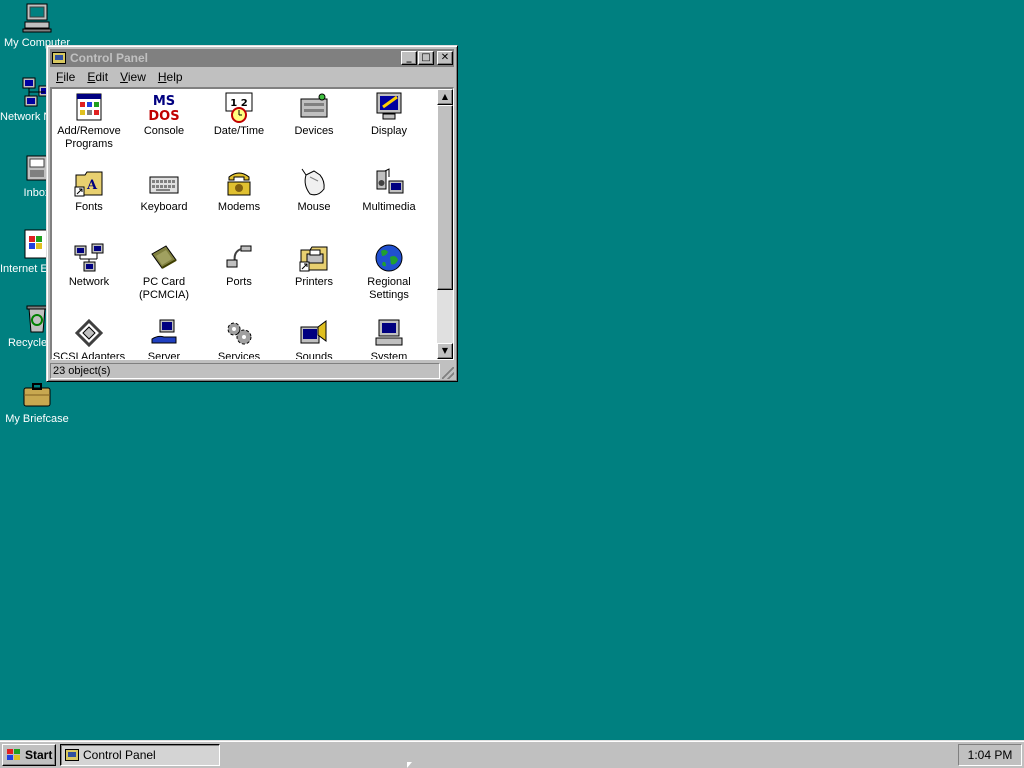 The width and height of the screenshot is (1024, 768). I want to click on briefcase-icon, so click(37, 394).